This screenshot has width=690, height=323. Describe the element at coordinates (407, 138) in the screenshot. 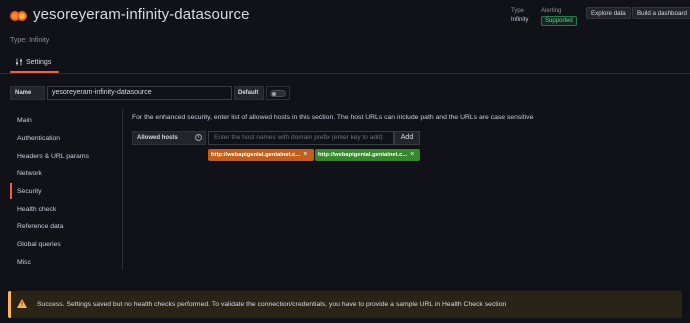

I see `add-host-button: Add` at that location.